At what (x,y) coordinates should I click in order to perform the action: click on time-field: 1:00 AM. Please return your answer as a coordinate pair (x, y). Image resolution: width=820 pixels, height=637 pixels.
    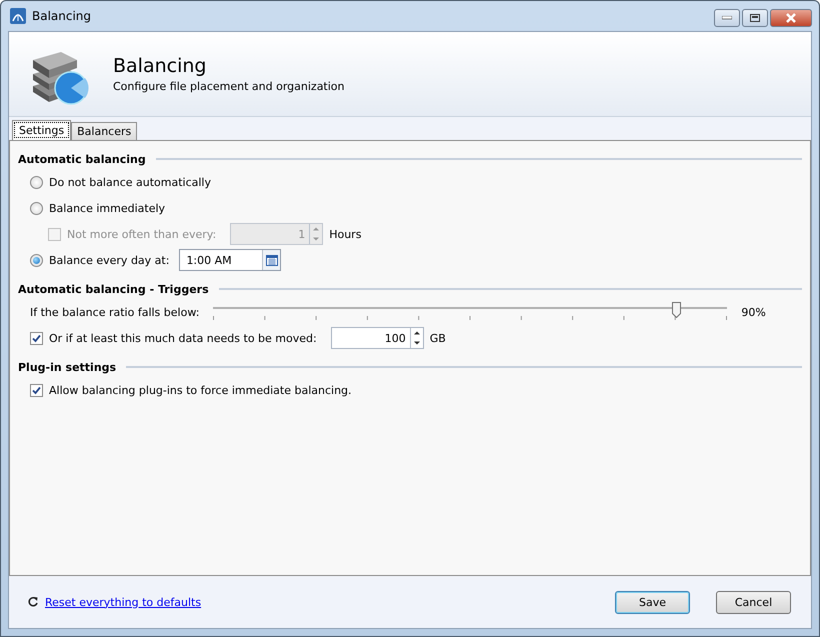
    Looking at the image, I should click on (230, 260).